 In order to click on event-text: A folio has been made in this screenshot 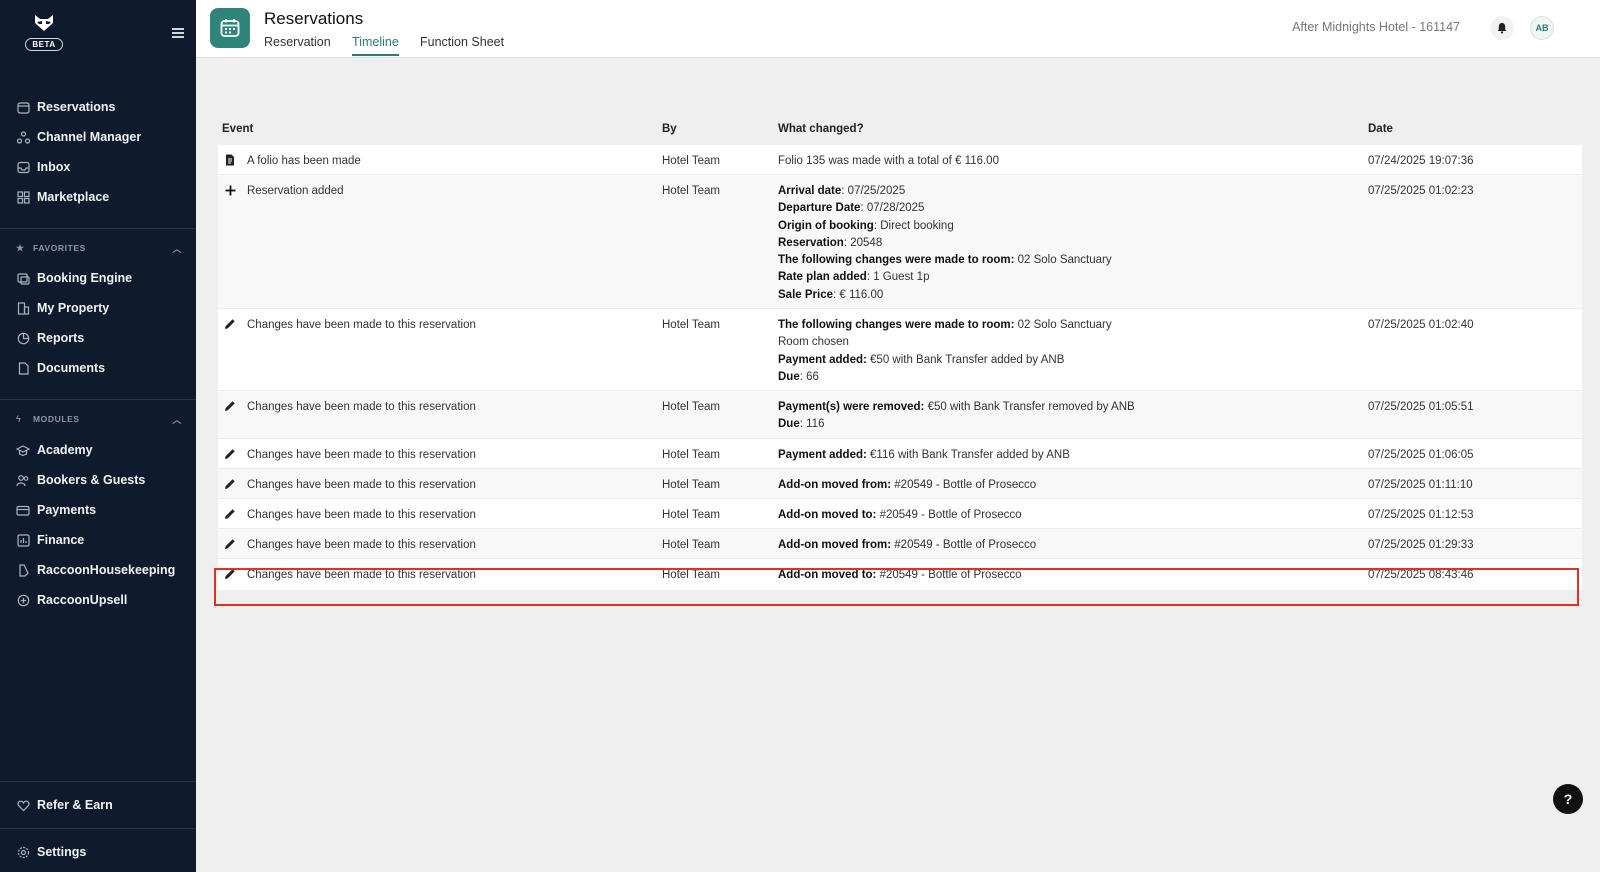, I will do `click(304, 161)`.